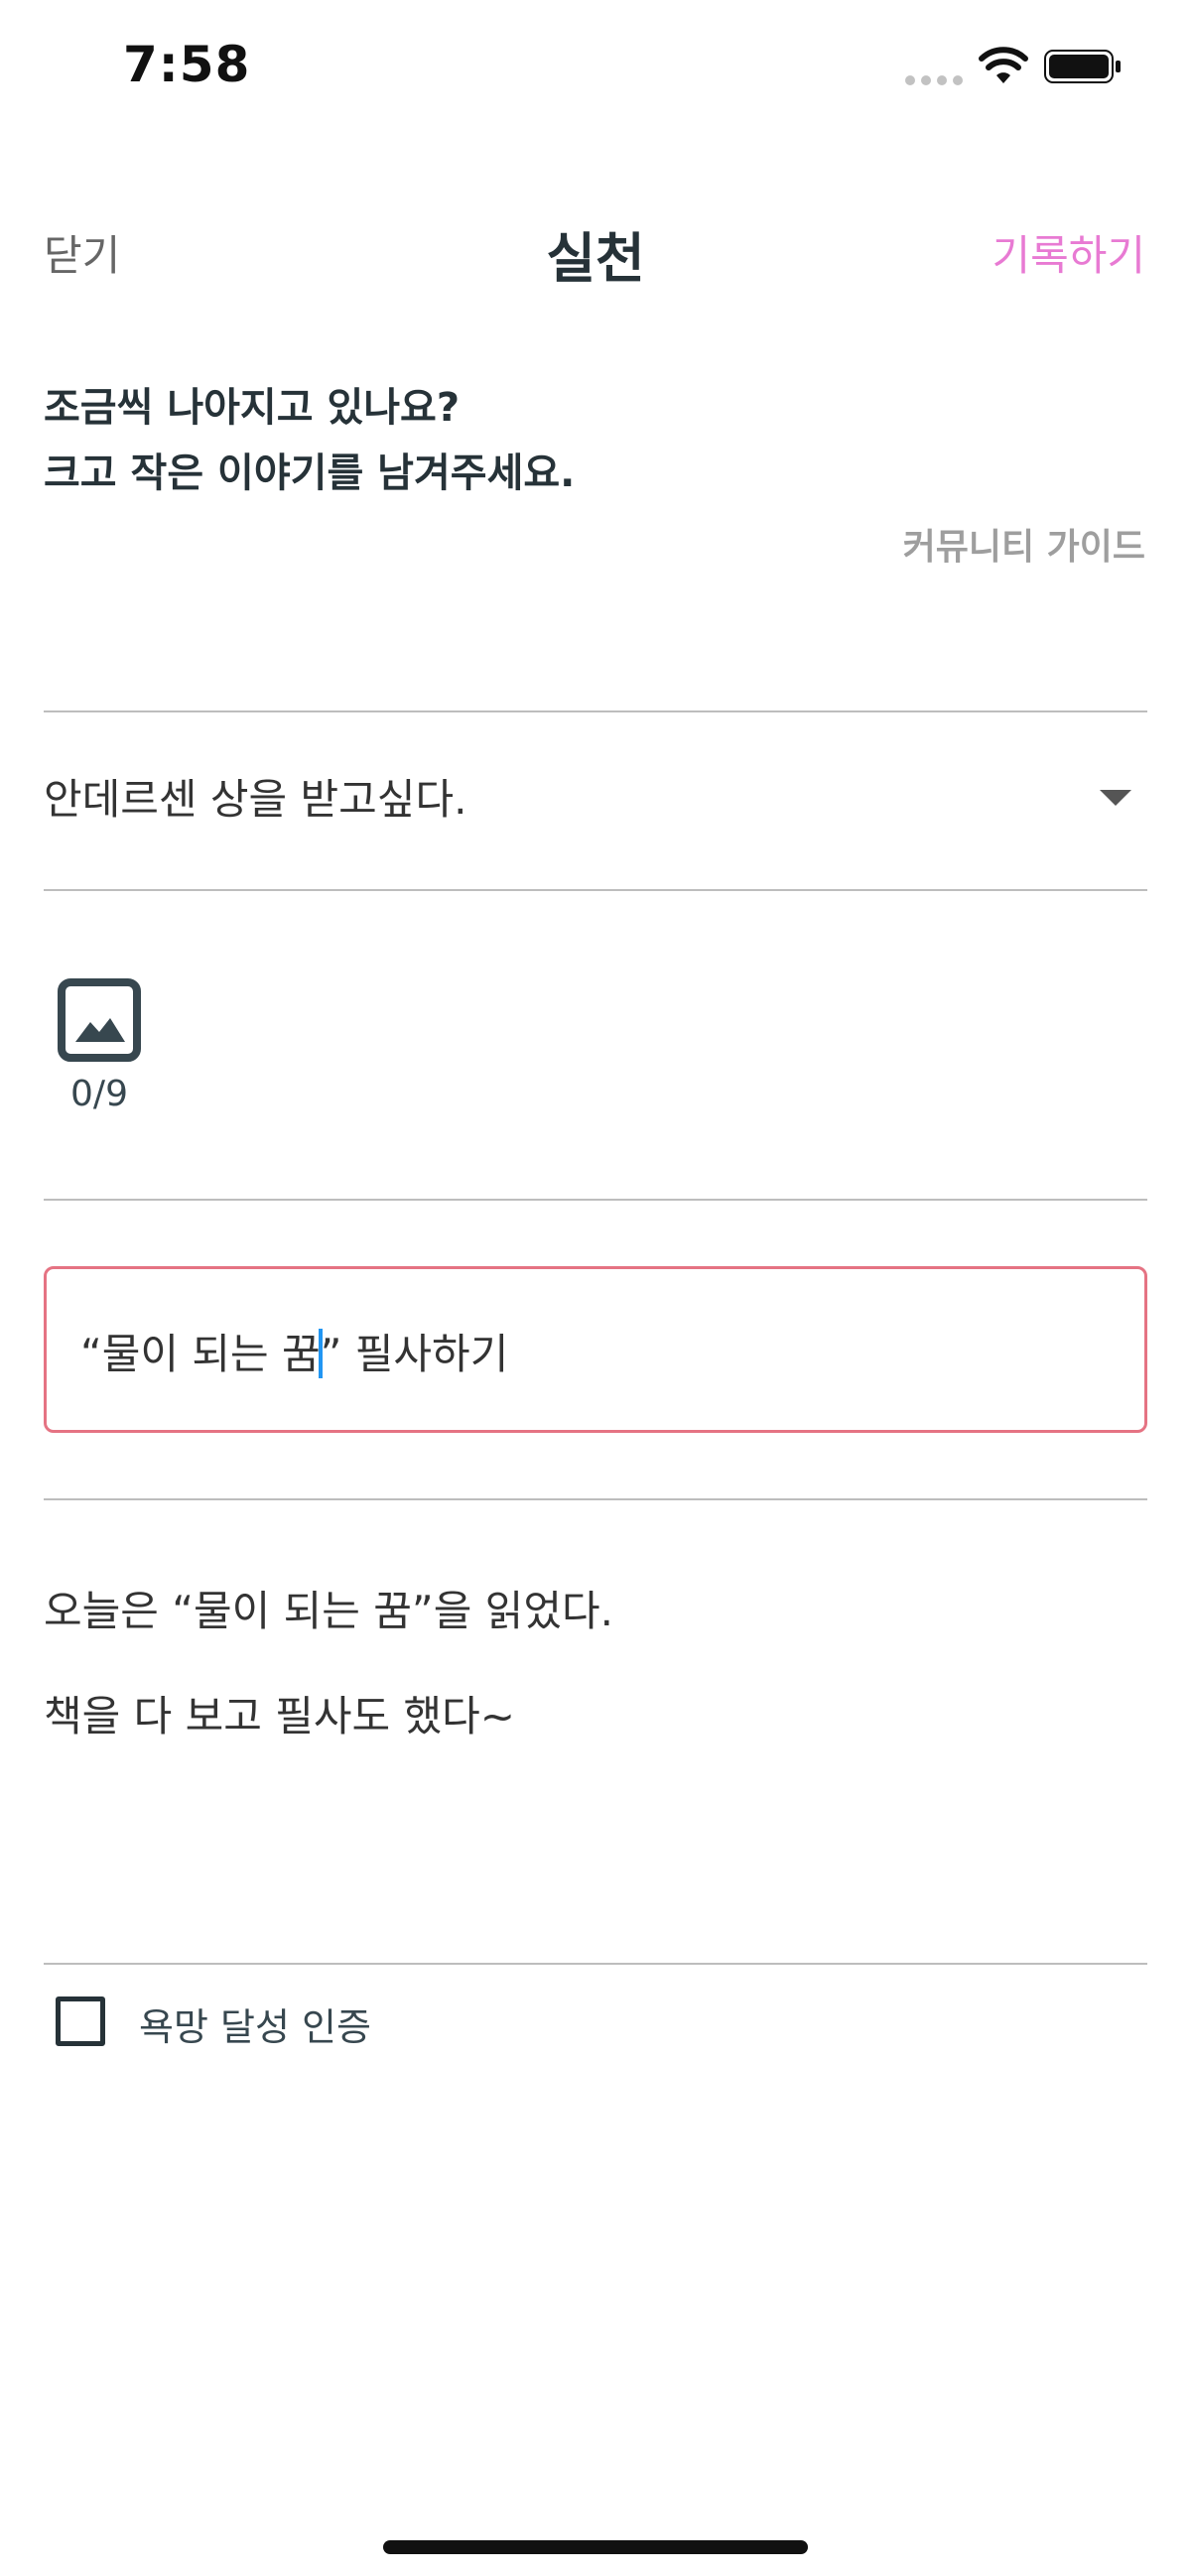 The width and height of the screenshot is (1191, 2576). What do you see at coordinates (255, 800) in the screenshot?
I see `goal-select-value: 안데르센 상을 받고싶다.` at bounding box center [255, 800].